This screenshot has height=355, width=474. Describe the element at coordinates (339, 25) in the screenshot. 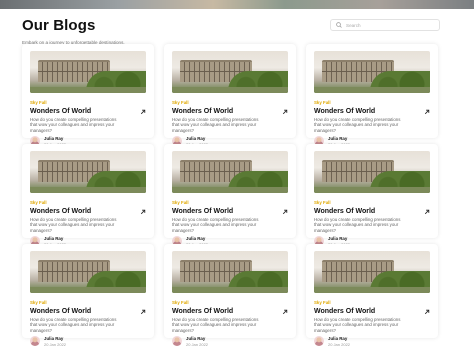

I see `search-icon` at that location.